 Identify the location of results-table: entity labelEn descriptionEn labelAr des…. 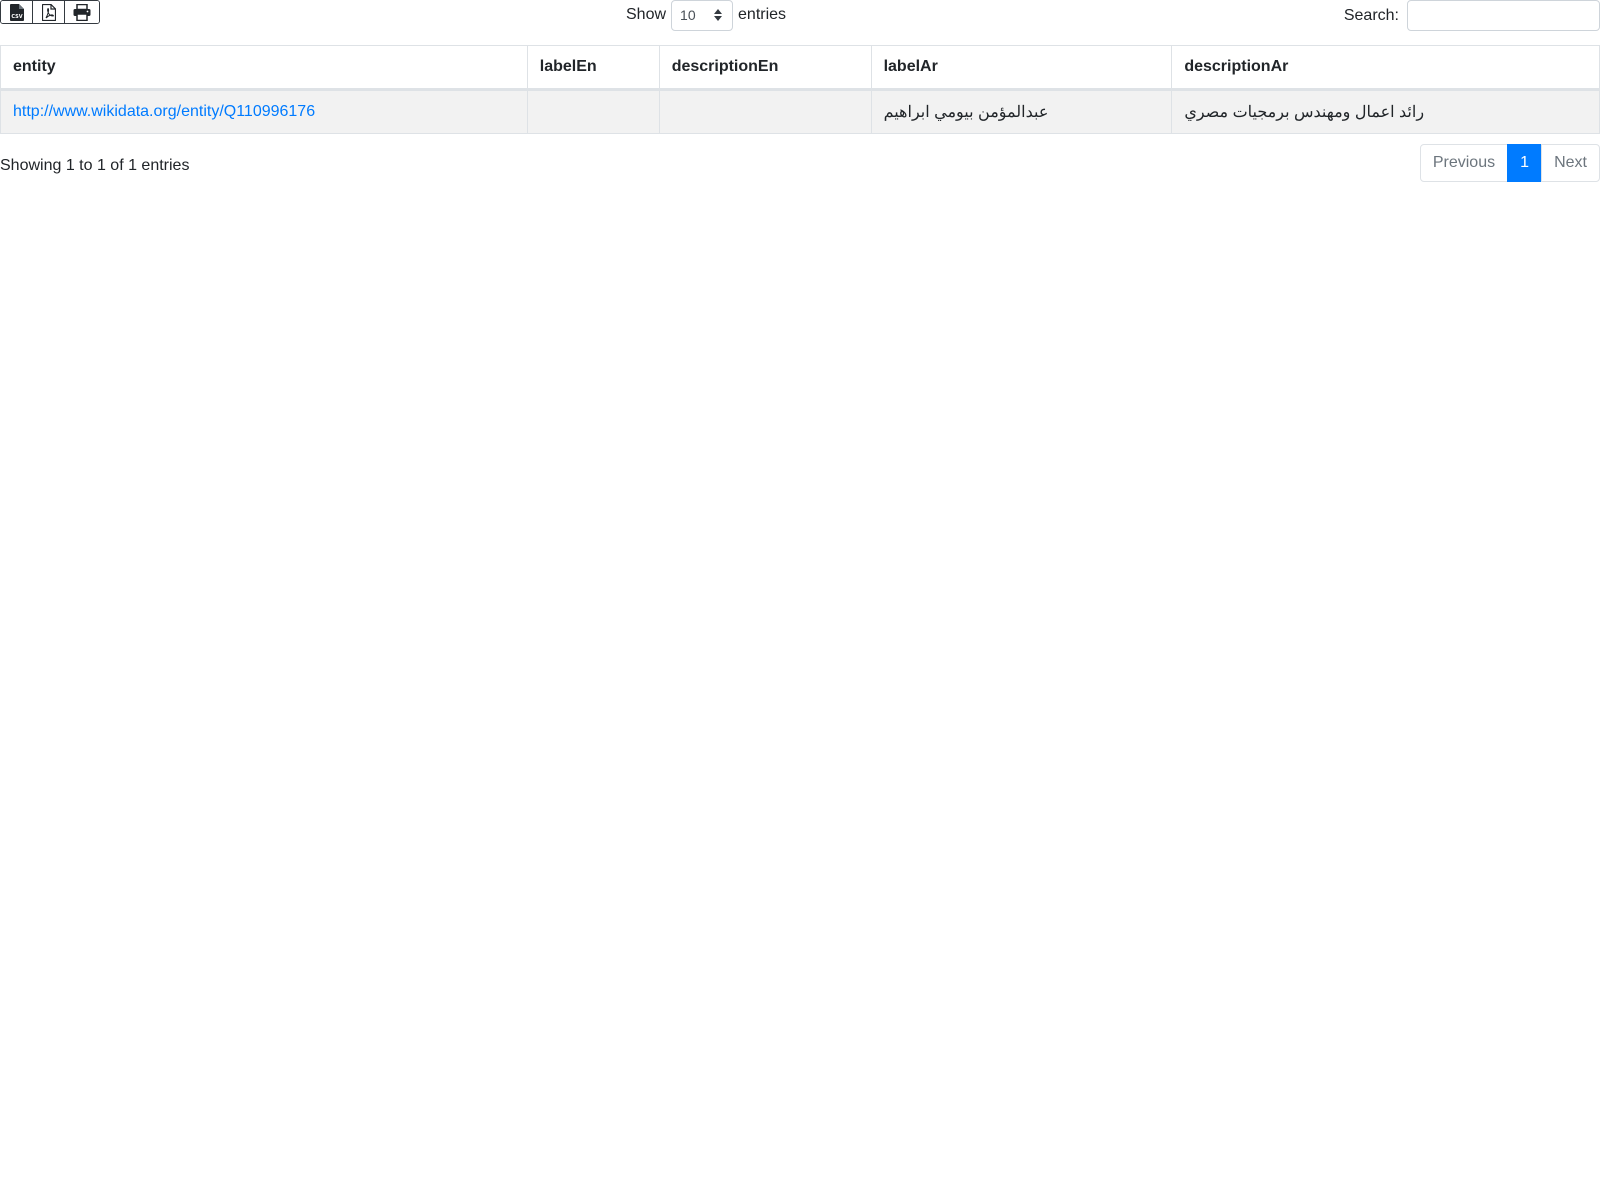
(800, 89).